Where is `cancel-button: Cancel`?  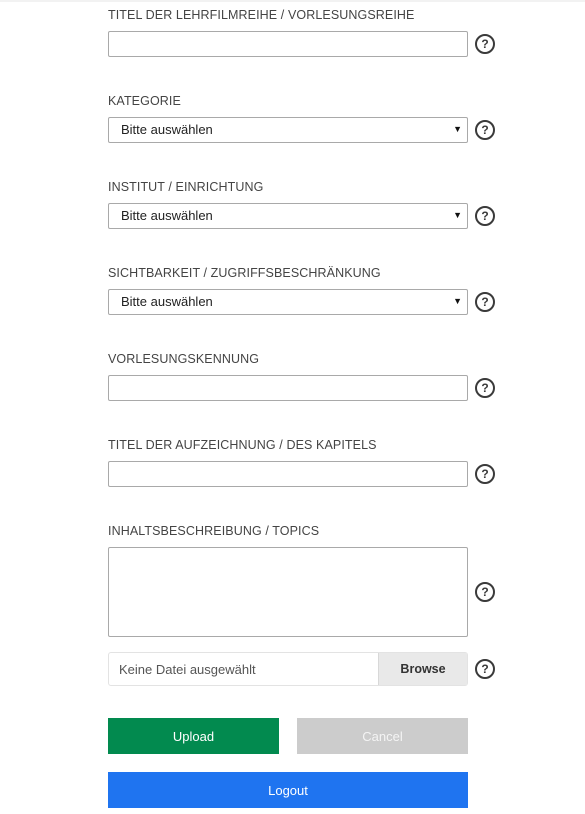
cancel-button: Cancel is located at coordinates (382, 736).